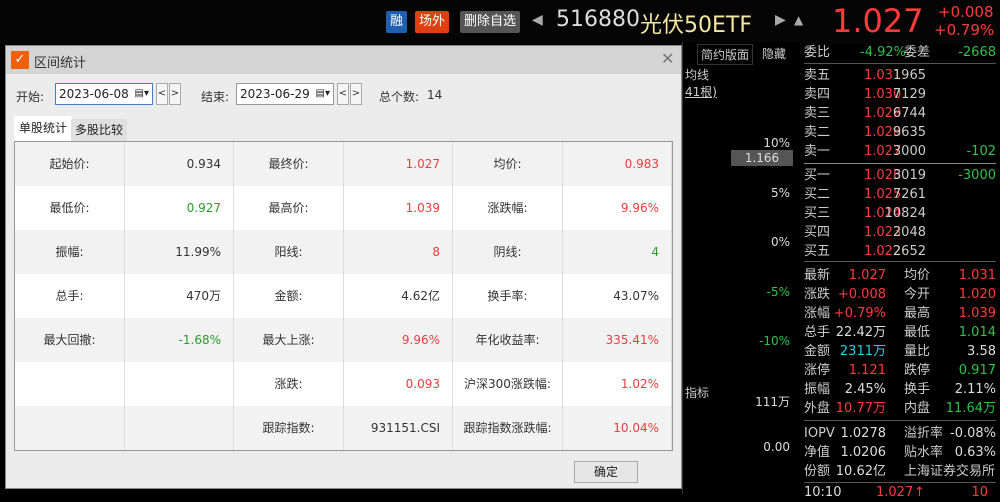 This screenshot has height=502, width=1000. Describe the element at coordinates (817, 251) in the screenshot. I see `level-label: 买五` at that location.